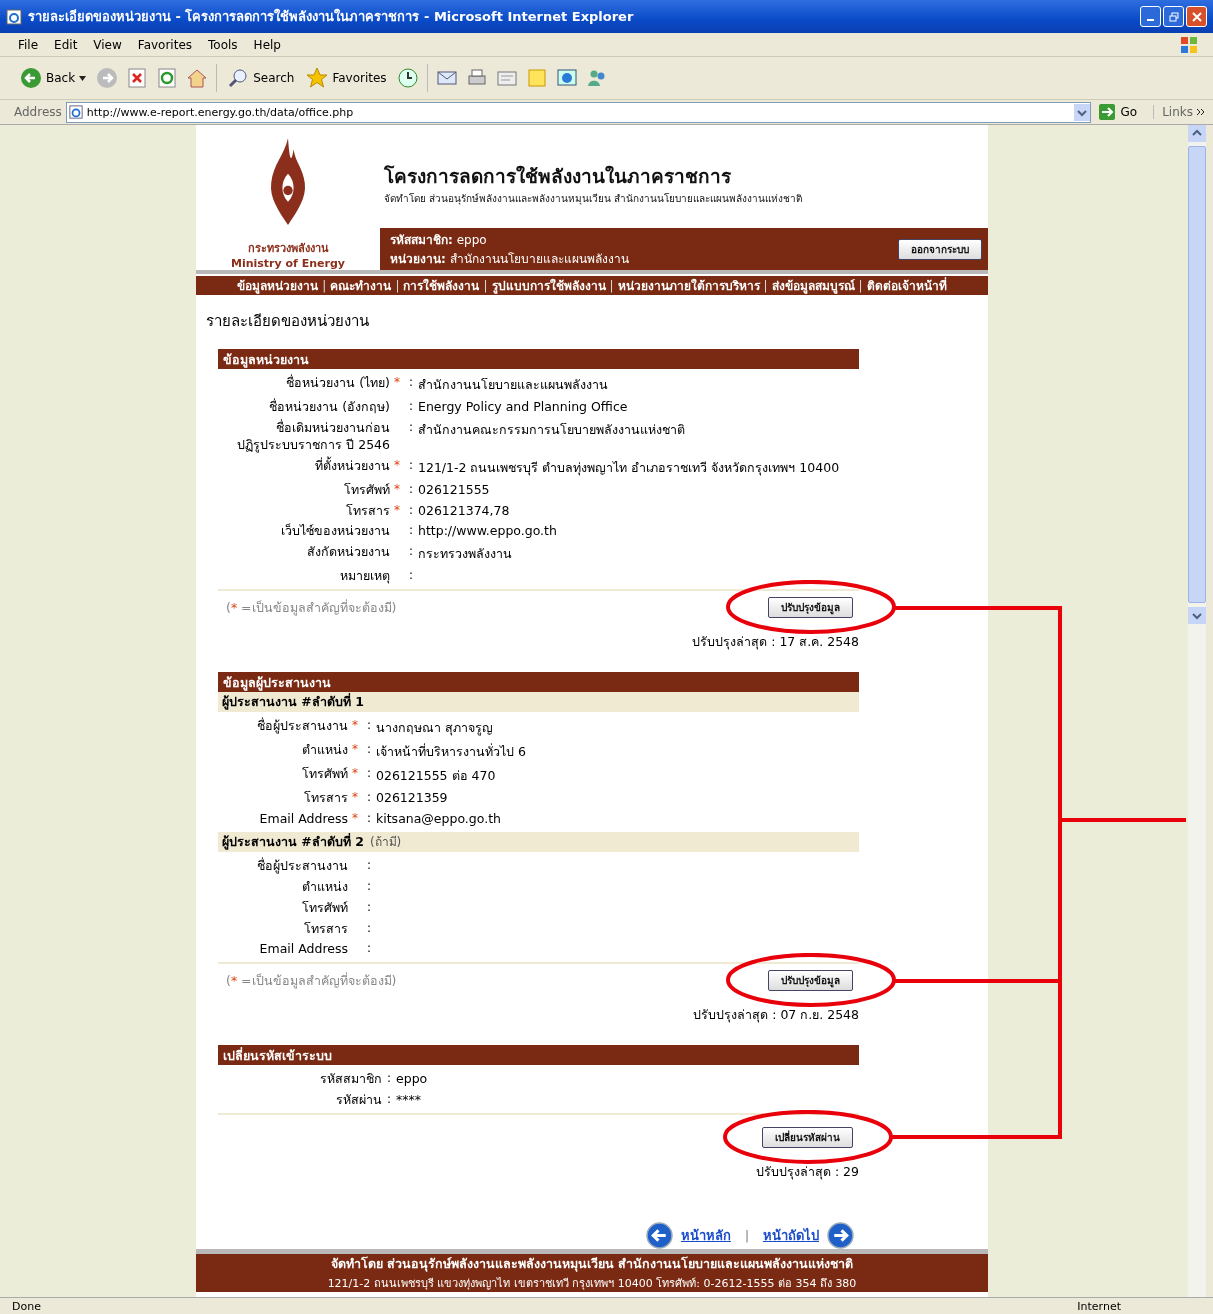 Image resolution: width=1213 pixels, height=1314 pixels. I want to click on window-title: รายละเอียดของหน่วยงาน - โครงการลดการใช้พลังงานในภาคราชการ - Microsoft Internet Explorer, so click(331, 16).